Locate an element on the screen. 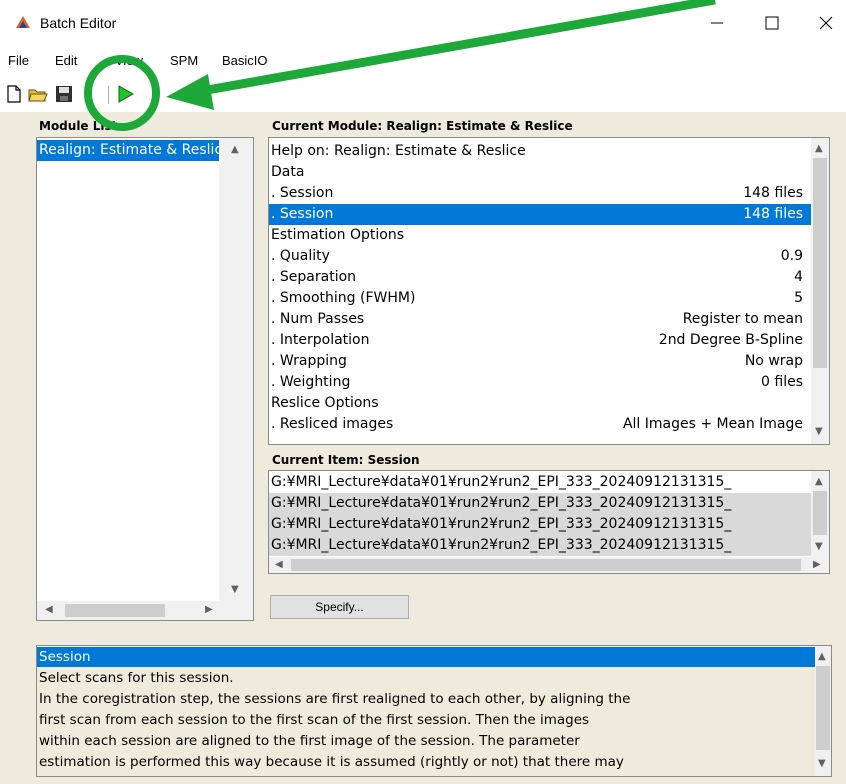  module-row-wrapping: . Wrapping No wrap is located at coordinates (540, 361).